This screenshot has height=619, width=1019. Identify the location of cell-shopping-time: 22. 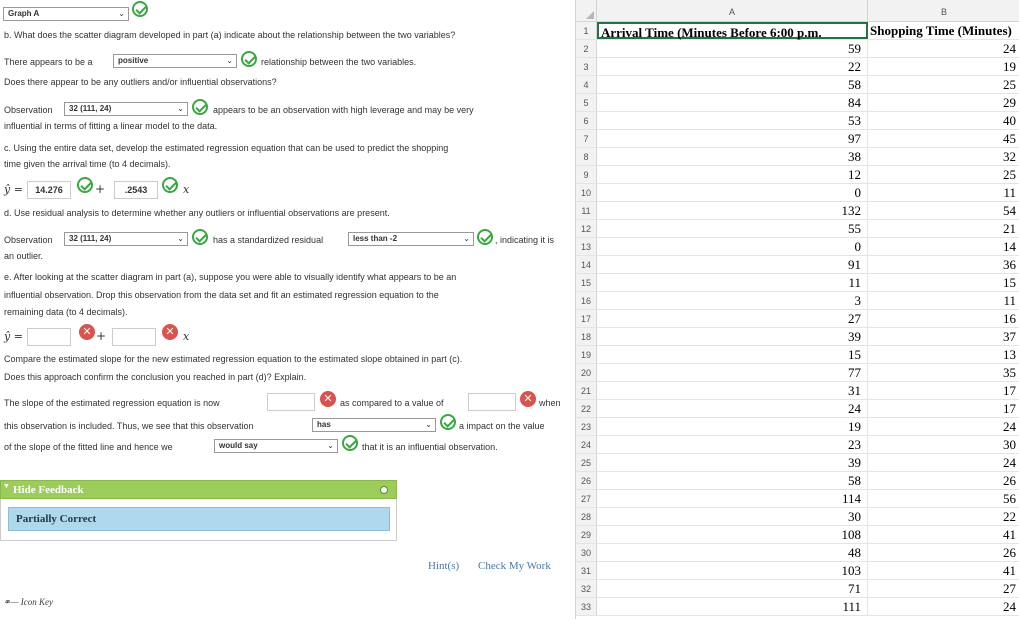
(943, 516).